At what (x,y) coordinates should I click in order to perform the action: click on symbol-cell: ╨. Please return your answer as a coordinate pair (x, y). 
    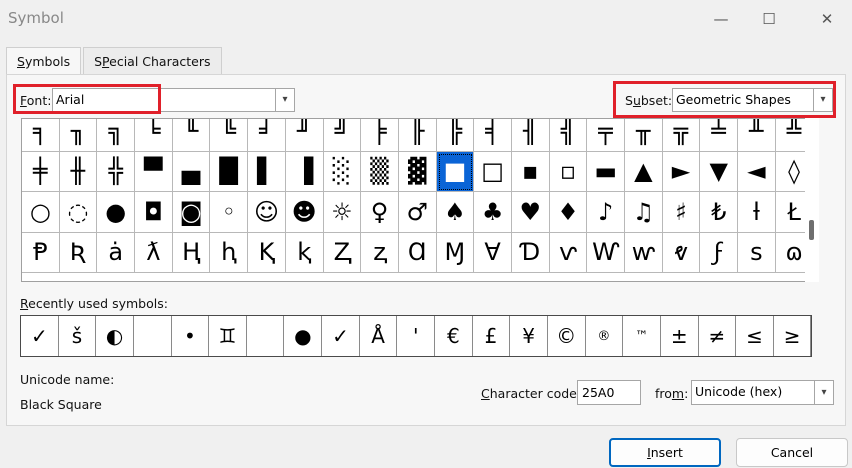
    Looking at the image, I should click on (757, 135).